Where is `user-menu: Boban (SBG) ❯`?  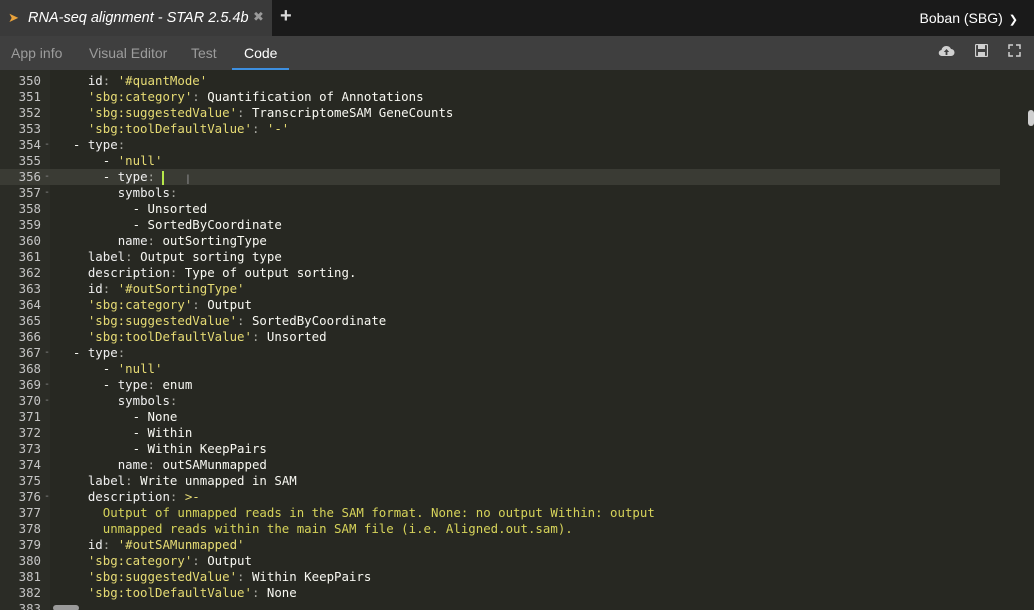 user-menu: Boban (SBG) ❯ is located at coordinates (969, 18).